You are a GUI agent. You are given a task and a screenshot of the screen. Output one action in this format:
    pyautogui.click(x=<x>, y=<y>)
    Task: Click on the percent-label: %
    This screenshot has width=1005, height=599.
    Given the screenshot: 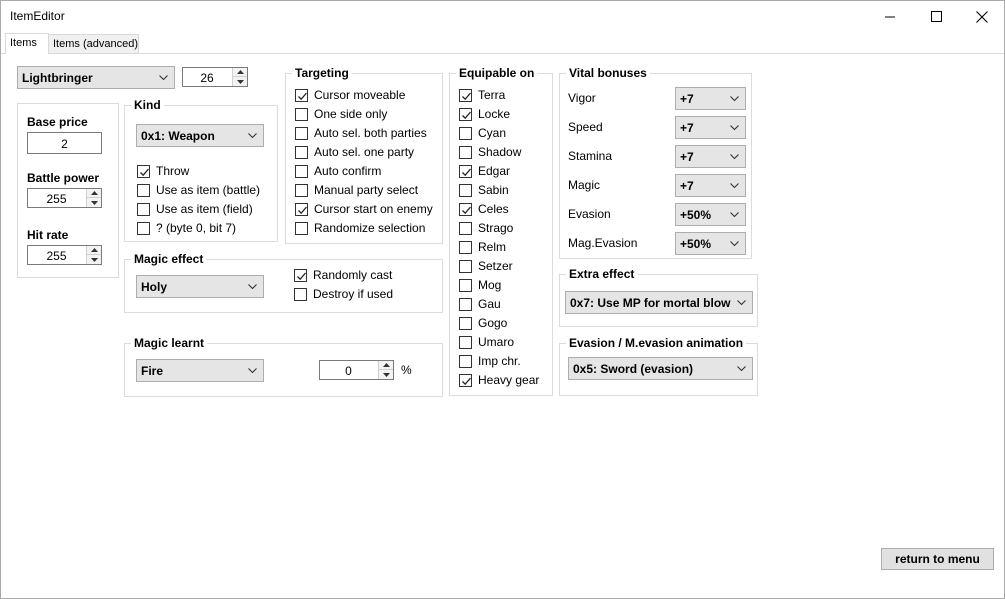 What is the action you would take?
    pyautogui.click(x=406, y=370)
    